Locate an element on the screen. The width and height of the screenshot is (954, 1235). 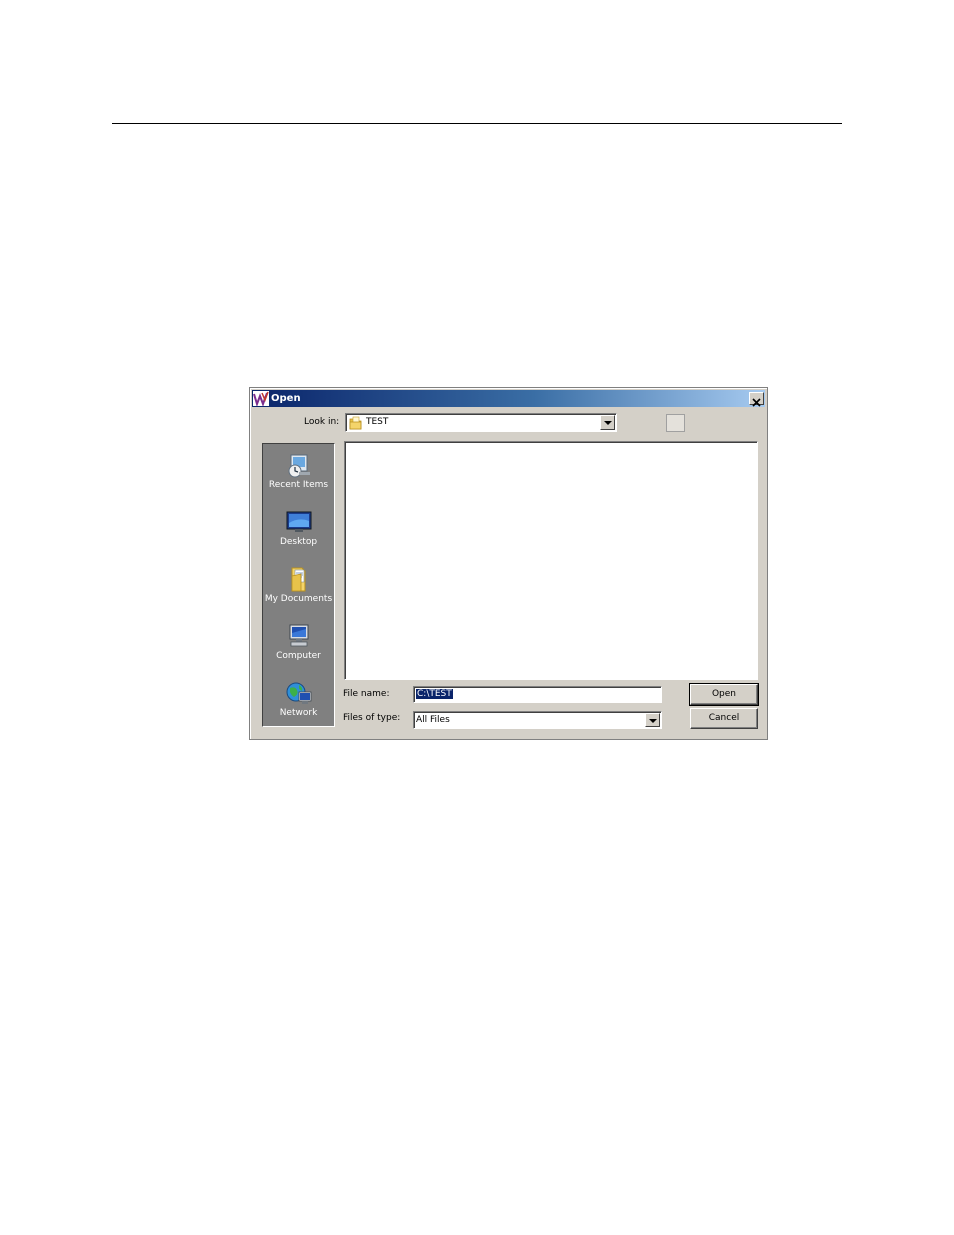
look-in-value: TEST is located at coordinates (377, 422).